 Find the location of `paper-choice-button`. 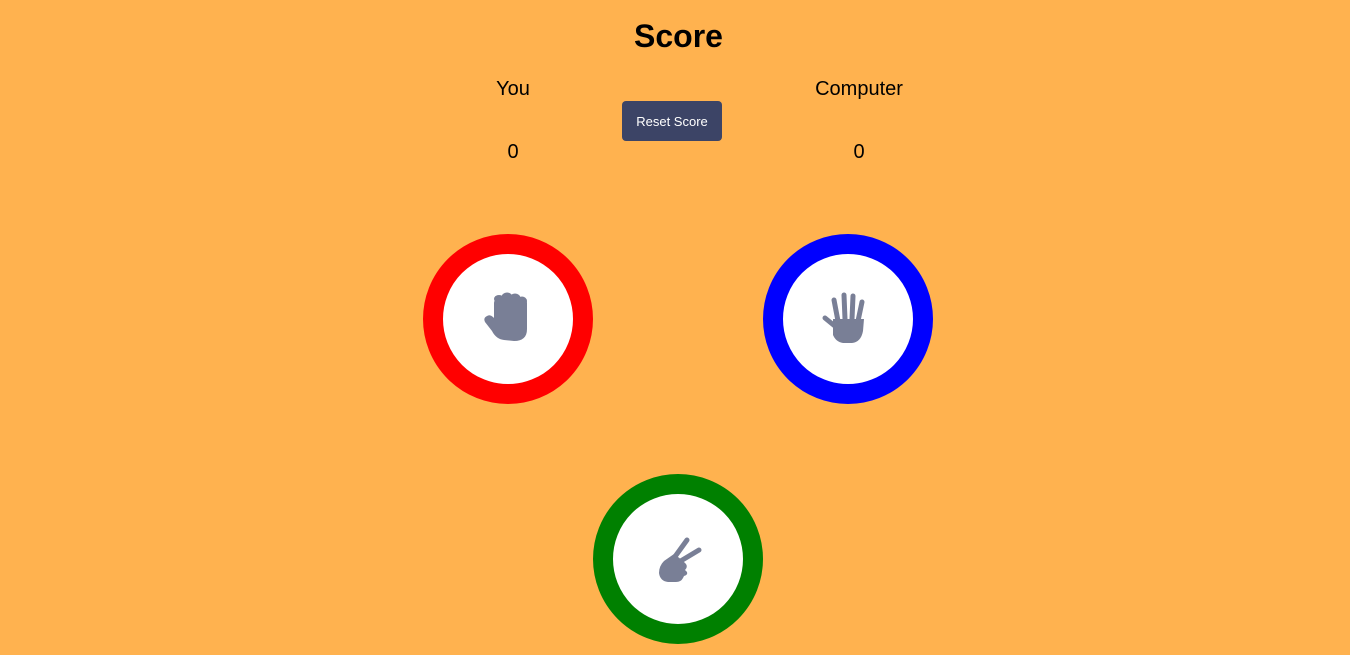

paper-choice-button is located at coordinates (848, 319).